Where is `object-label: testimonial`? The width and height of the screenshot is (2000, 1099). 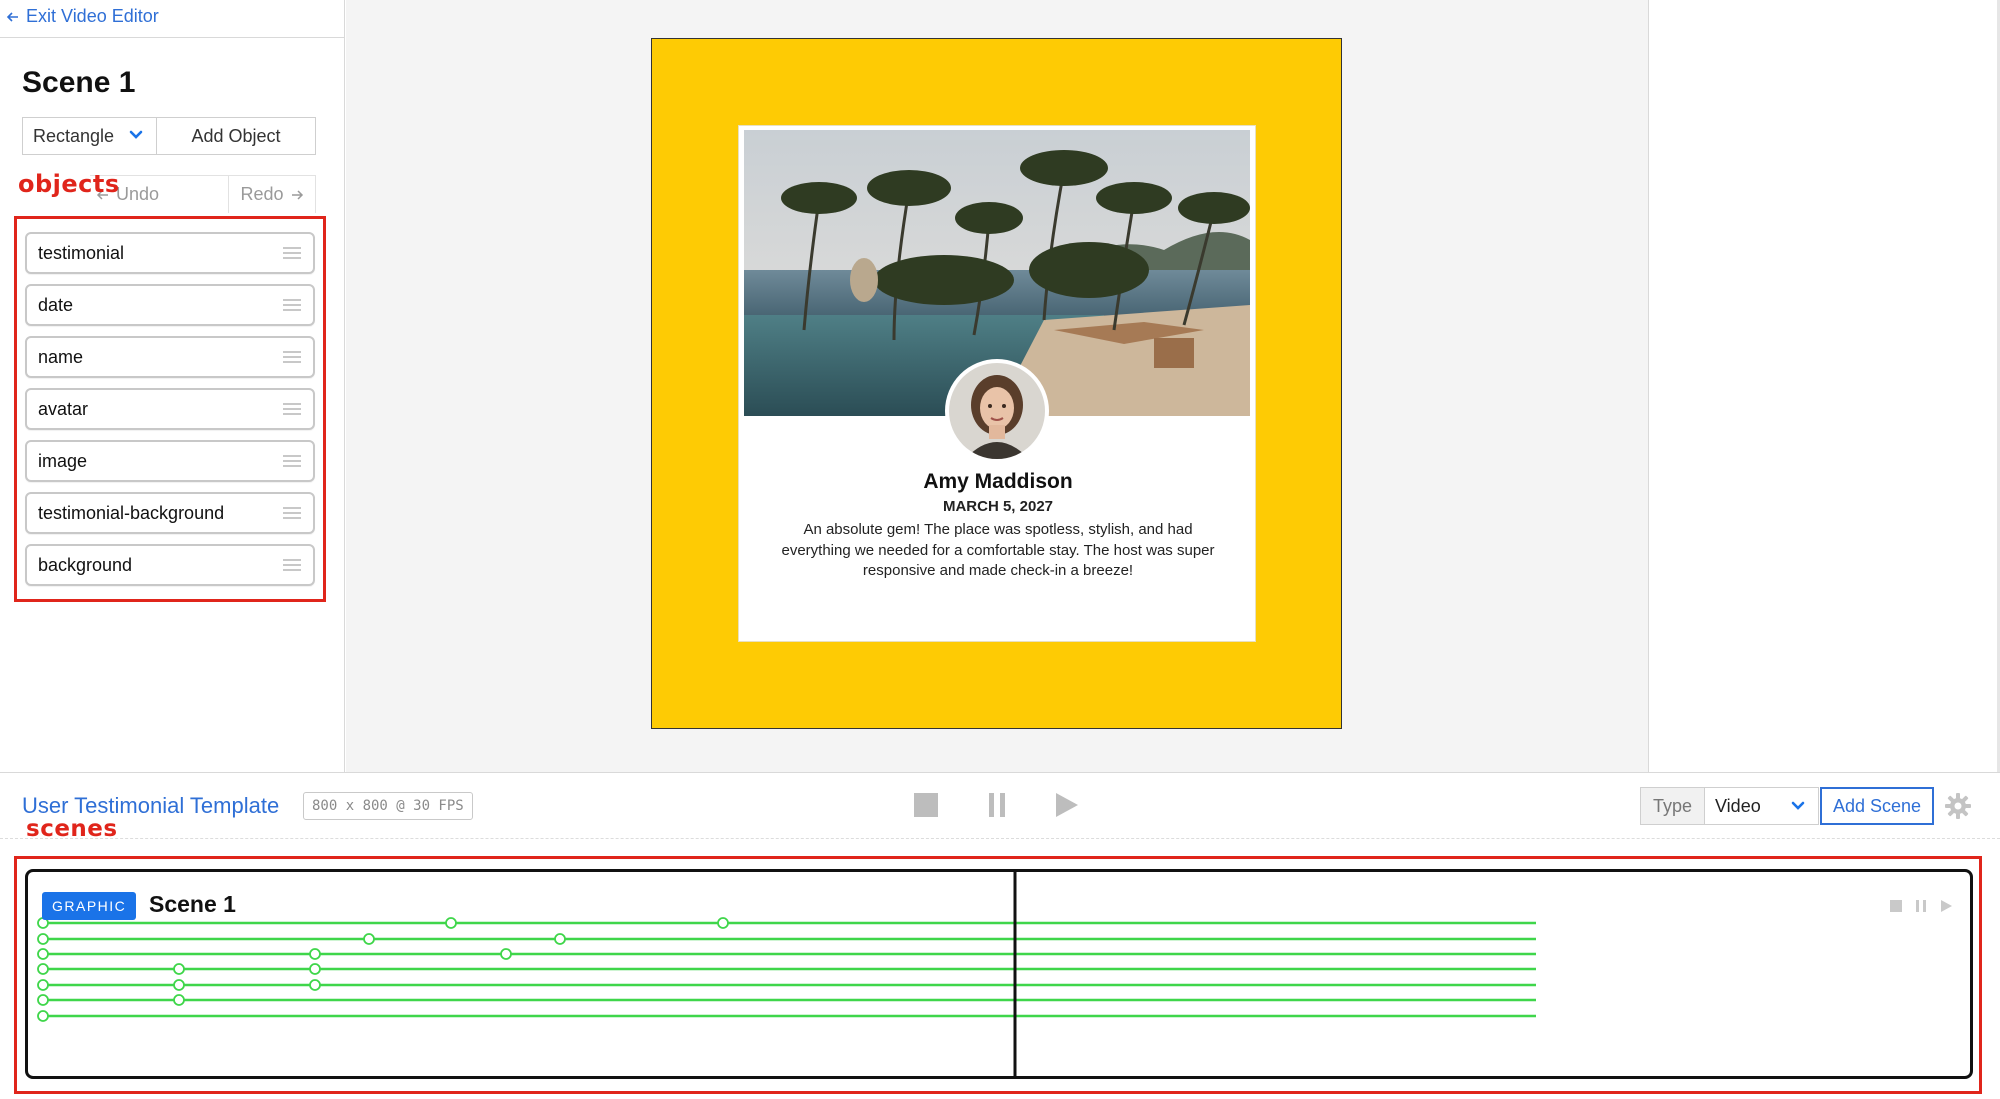 object-label: testimonial is located at coordinates (81, 252).